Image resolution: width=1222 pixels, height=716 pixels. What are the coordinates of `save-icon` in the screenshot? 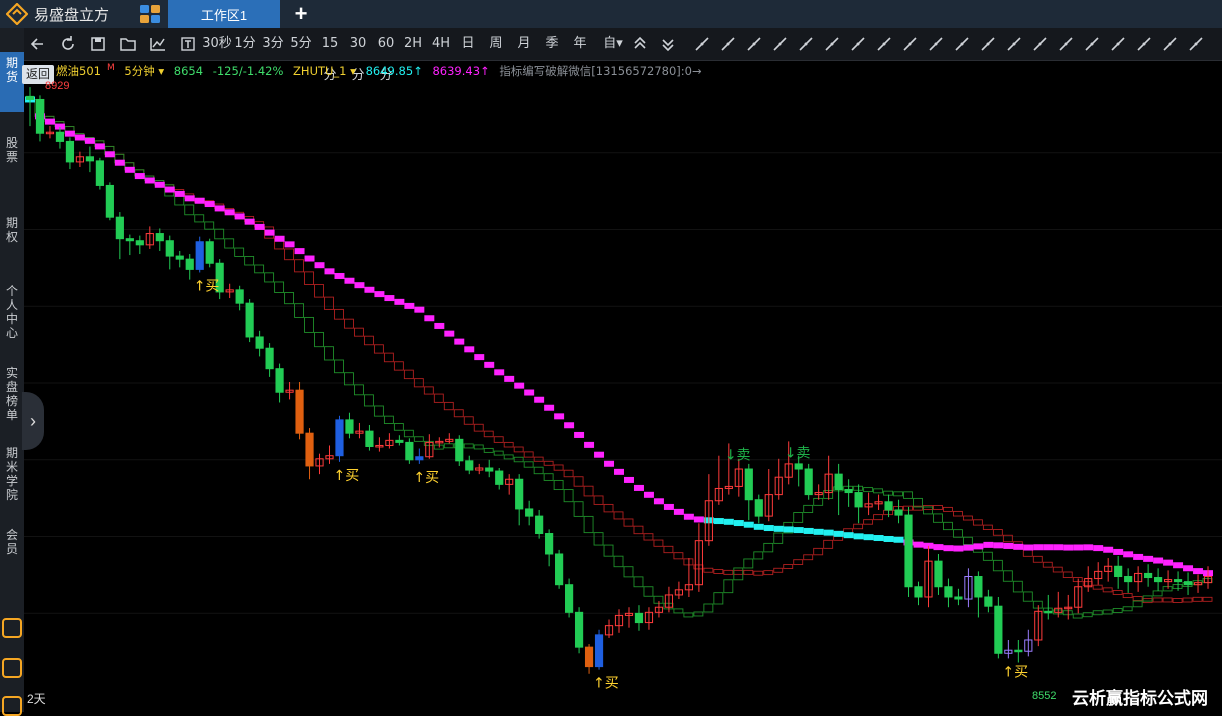 It's located at (98, 44).